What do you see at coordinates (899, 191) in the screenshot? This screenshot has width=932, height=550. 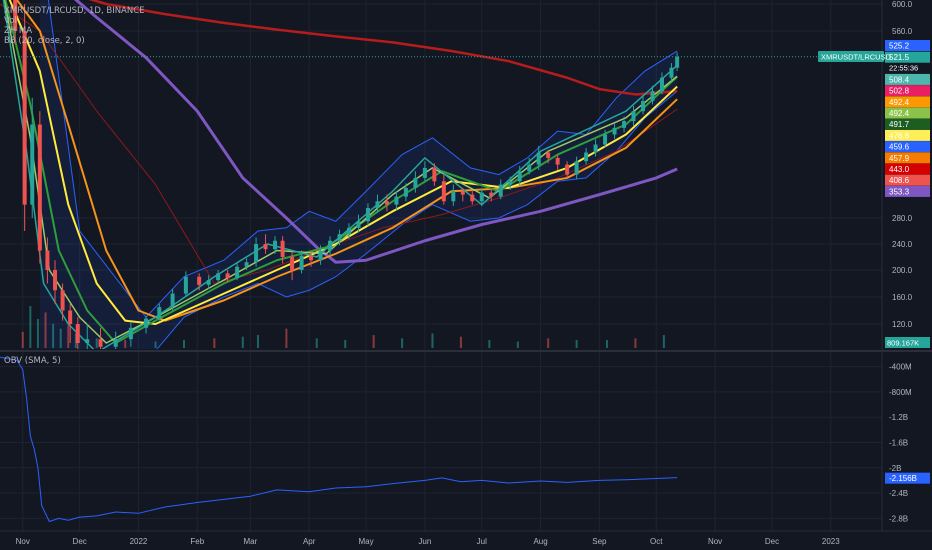 I see `price-label-text: 353.3` at bounding box center [899, 191].